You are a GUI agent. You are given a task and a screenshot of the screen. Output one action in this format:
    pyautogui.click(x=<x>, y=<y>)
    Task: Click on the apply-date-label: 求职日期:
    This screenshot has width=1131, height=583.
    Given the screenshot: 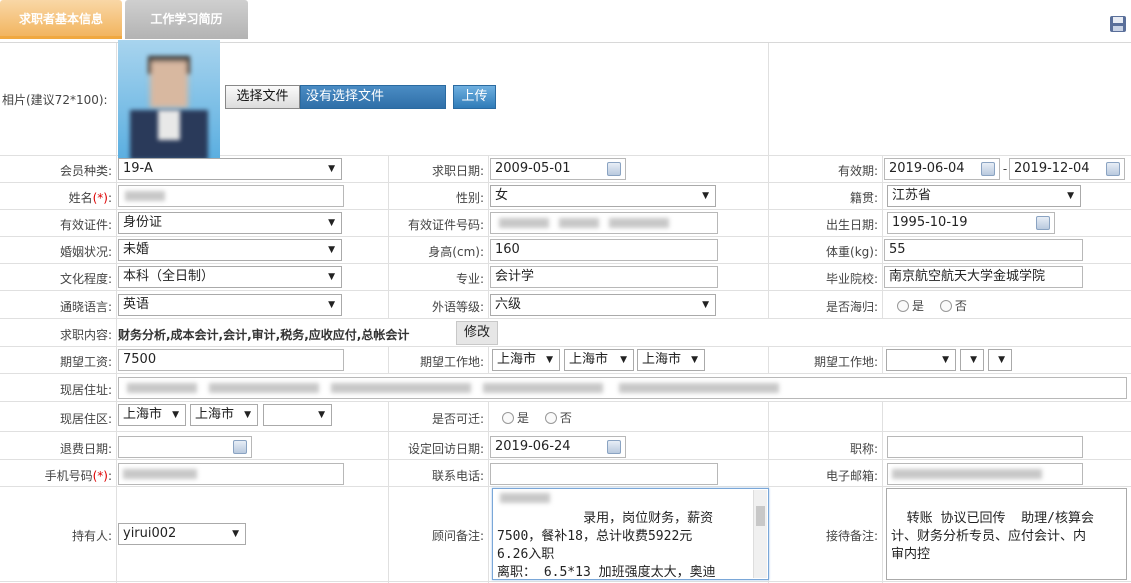 What is the action you would take?
    pyautogui.click(x=457, y=171)
    